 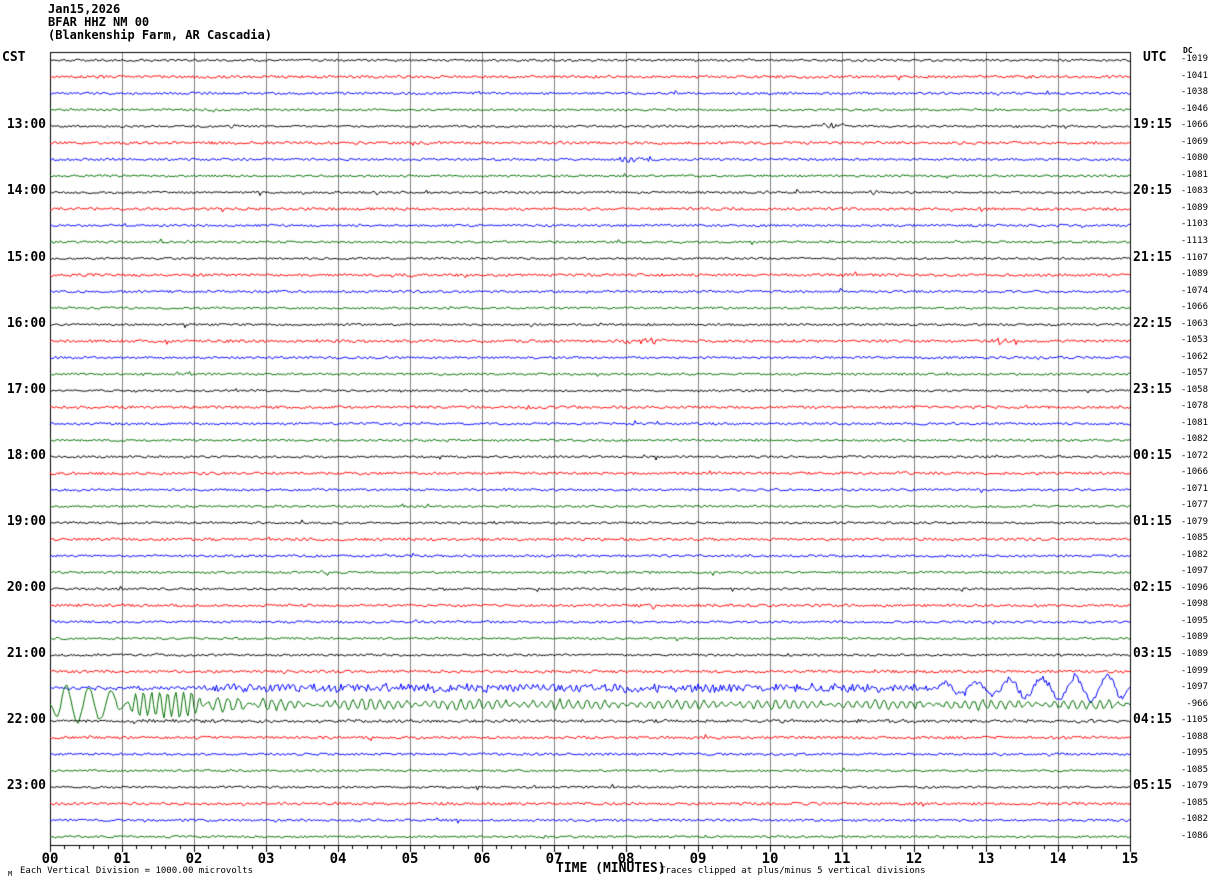 I want to click on utc-axis-label: UTC, so click(x=1155, y=57).